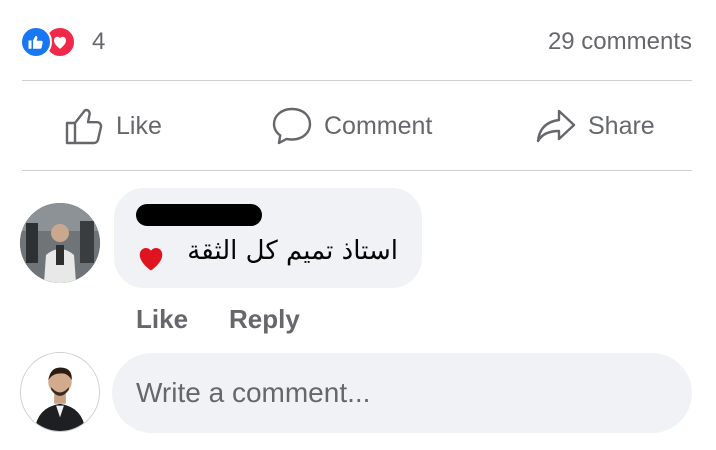  Describe the element at coordinates (112, 126) in the screenshot. I see `like-button: Like` at that location.